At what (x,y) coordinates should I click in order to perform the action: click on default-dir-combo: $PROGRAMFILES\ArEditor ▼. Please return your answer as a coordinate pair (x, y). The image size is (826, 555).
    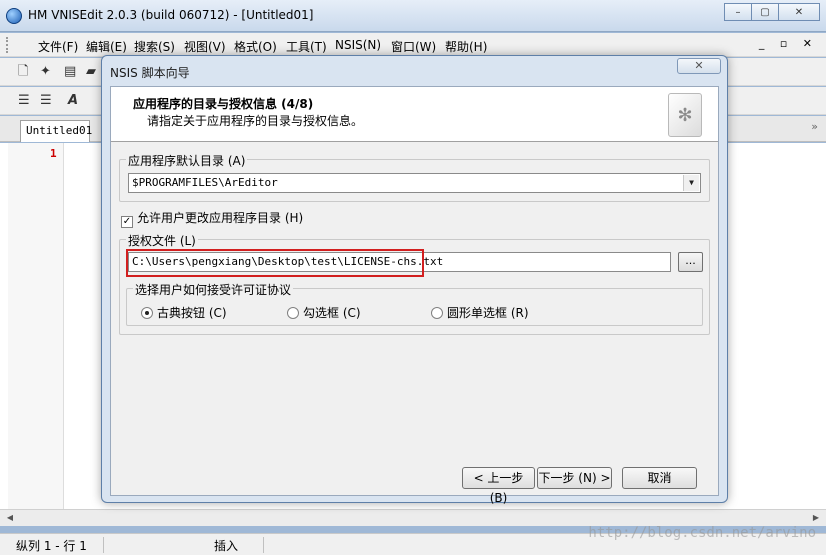
    Looking at the image, I should click on (414, 183).